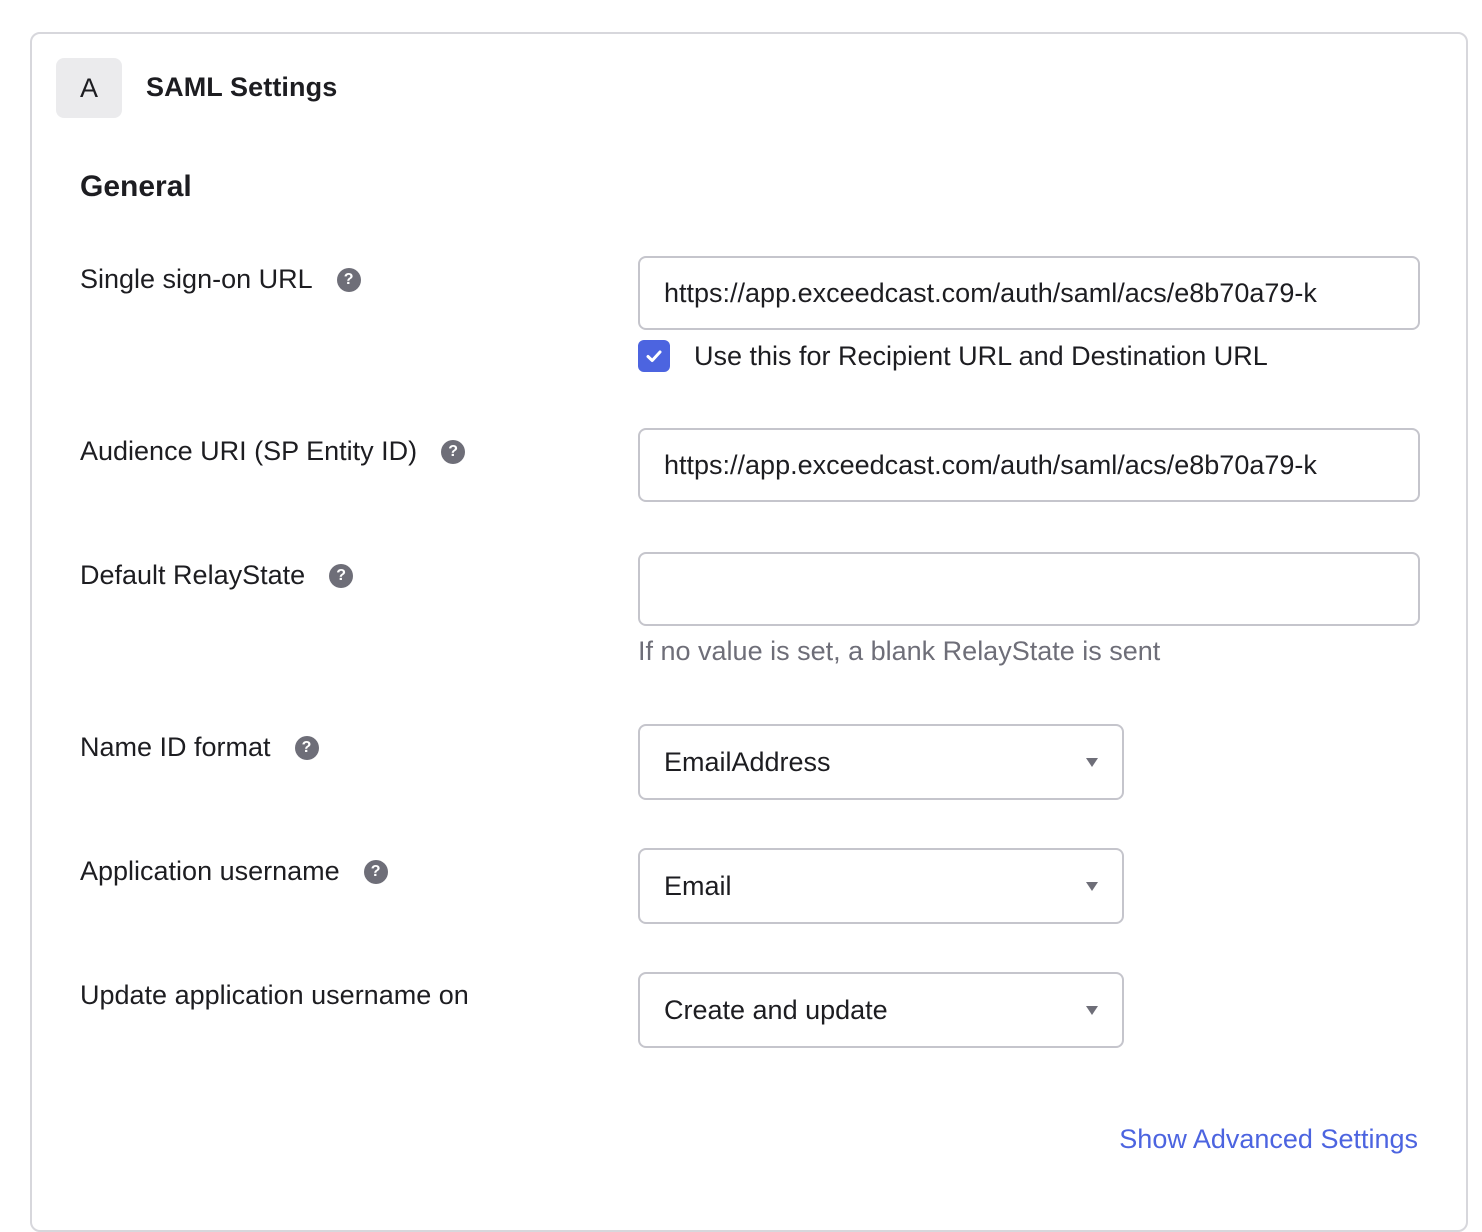 The image size is (1482, 1232). I want to click on recipient-url-checkbox, so click(654, 356).